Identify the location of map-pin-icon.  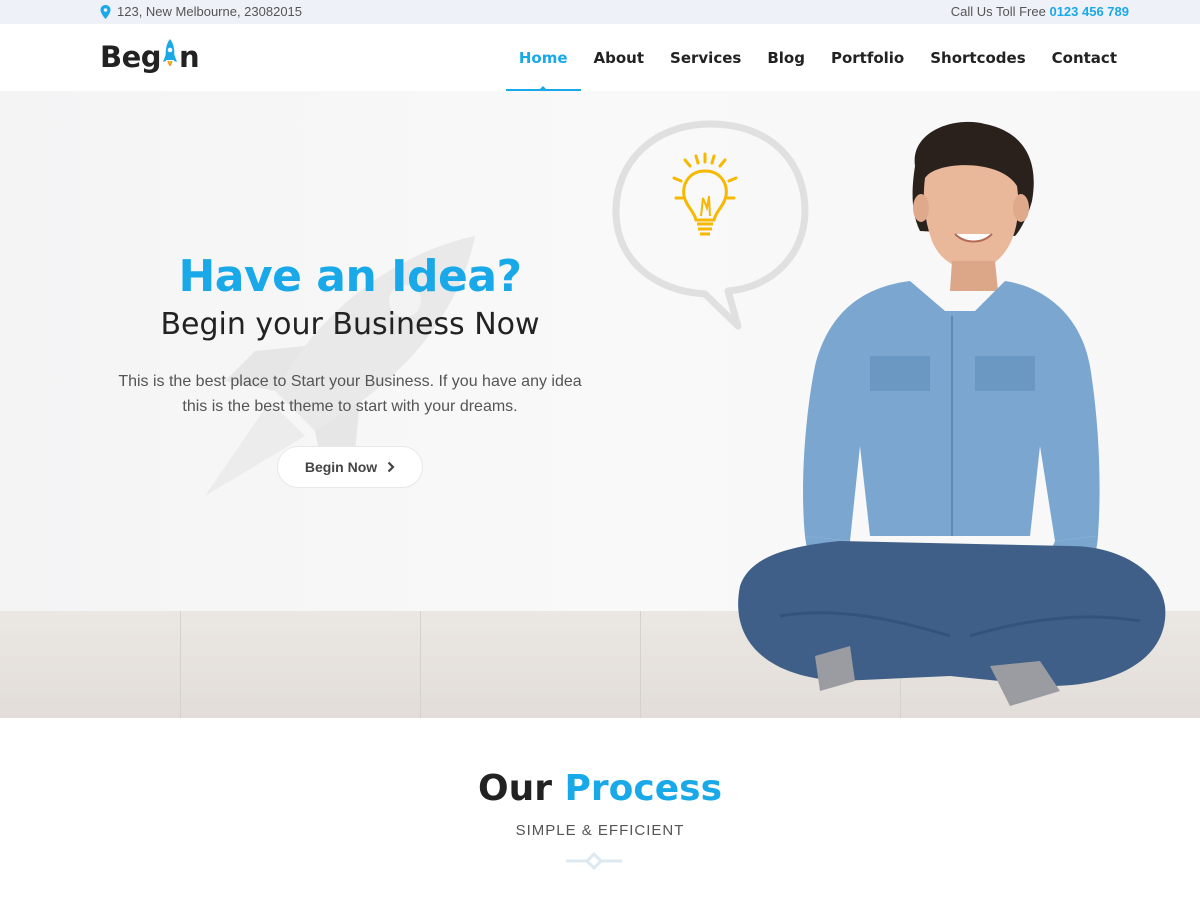
(105, 11).